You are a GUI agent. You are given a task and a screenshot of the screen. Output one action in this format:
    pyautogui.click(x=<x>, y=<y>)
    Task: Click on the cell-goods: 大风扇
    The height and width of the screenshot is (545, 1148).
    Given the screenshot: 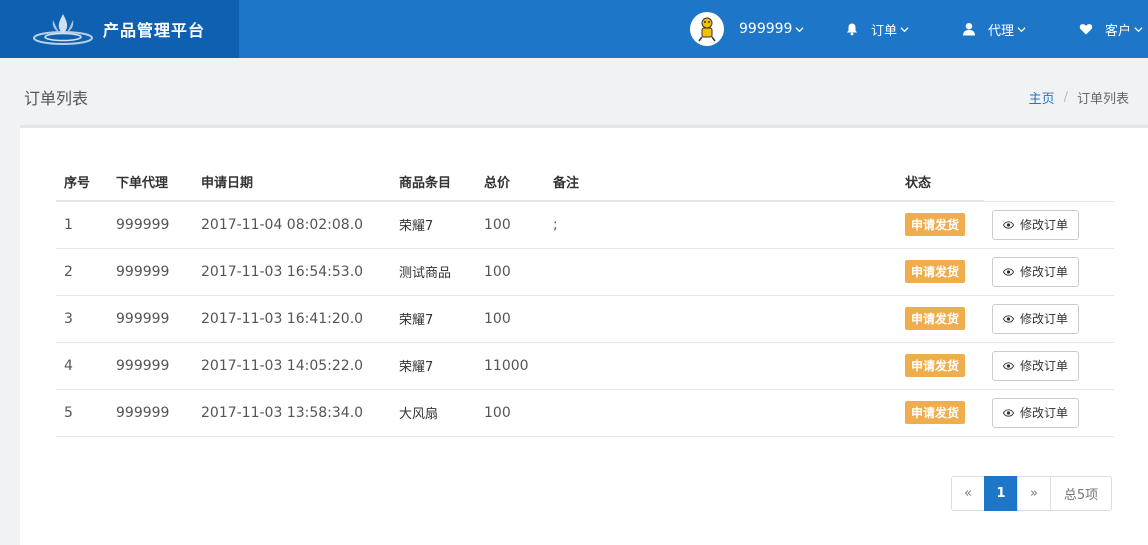 What is the action you would take?
    pyautogui.click(x=433, y=413)
    